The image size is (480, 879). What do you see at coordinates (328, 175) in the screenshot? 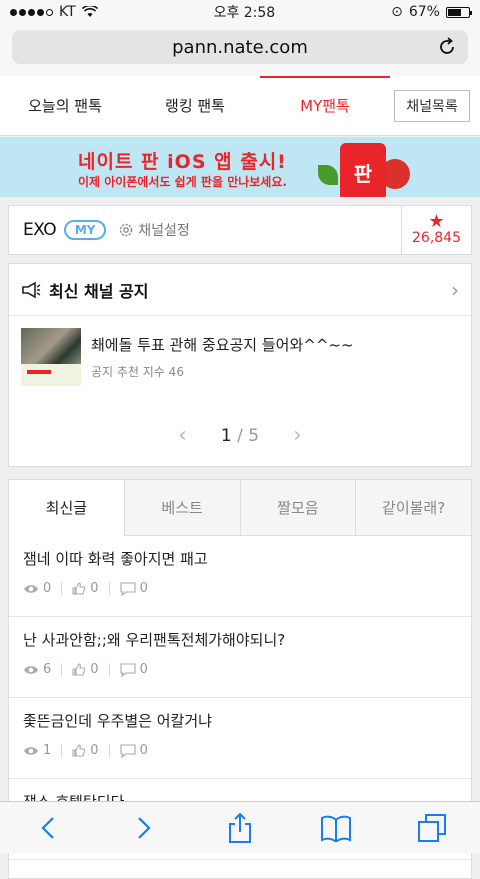
I see `leaf-icon` at bounding box center [328, 175].